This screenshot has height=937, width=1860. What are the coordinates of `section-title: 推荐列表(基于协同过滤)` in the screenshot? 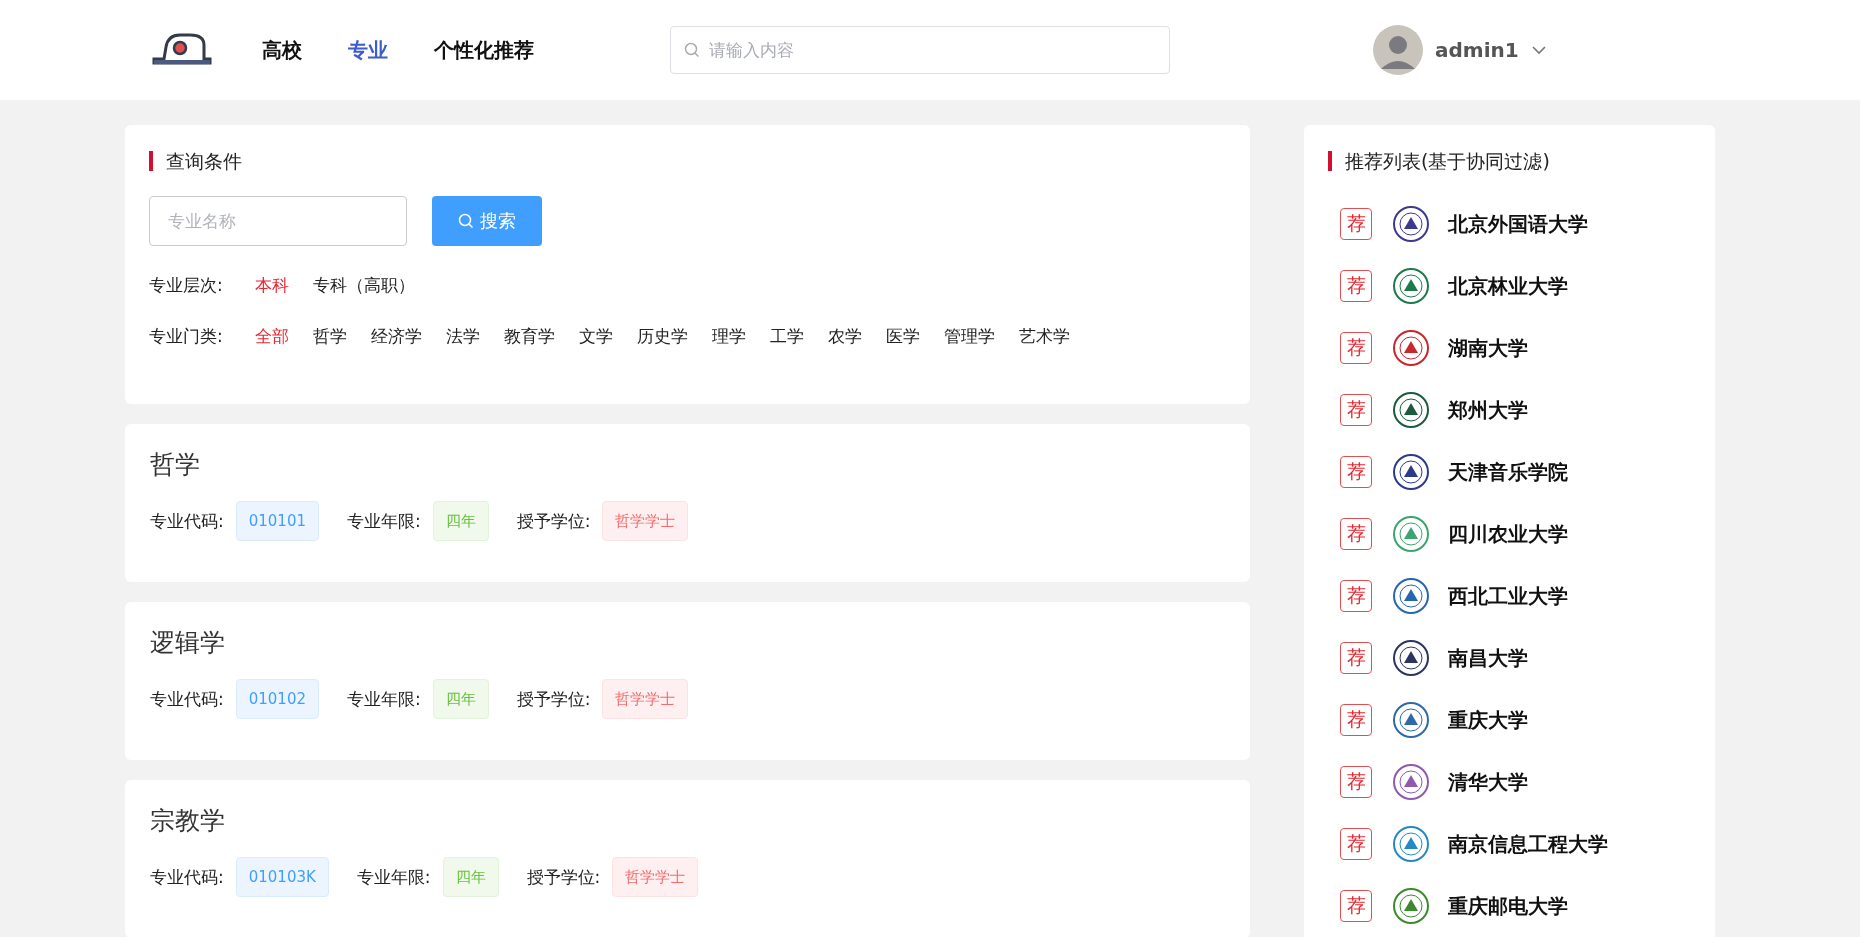 It's located at (1509, 161).